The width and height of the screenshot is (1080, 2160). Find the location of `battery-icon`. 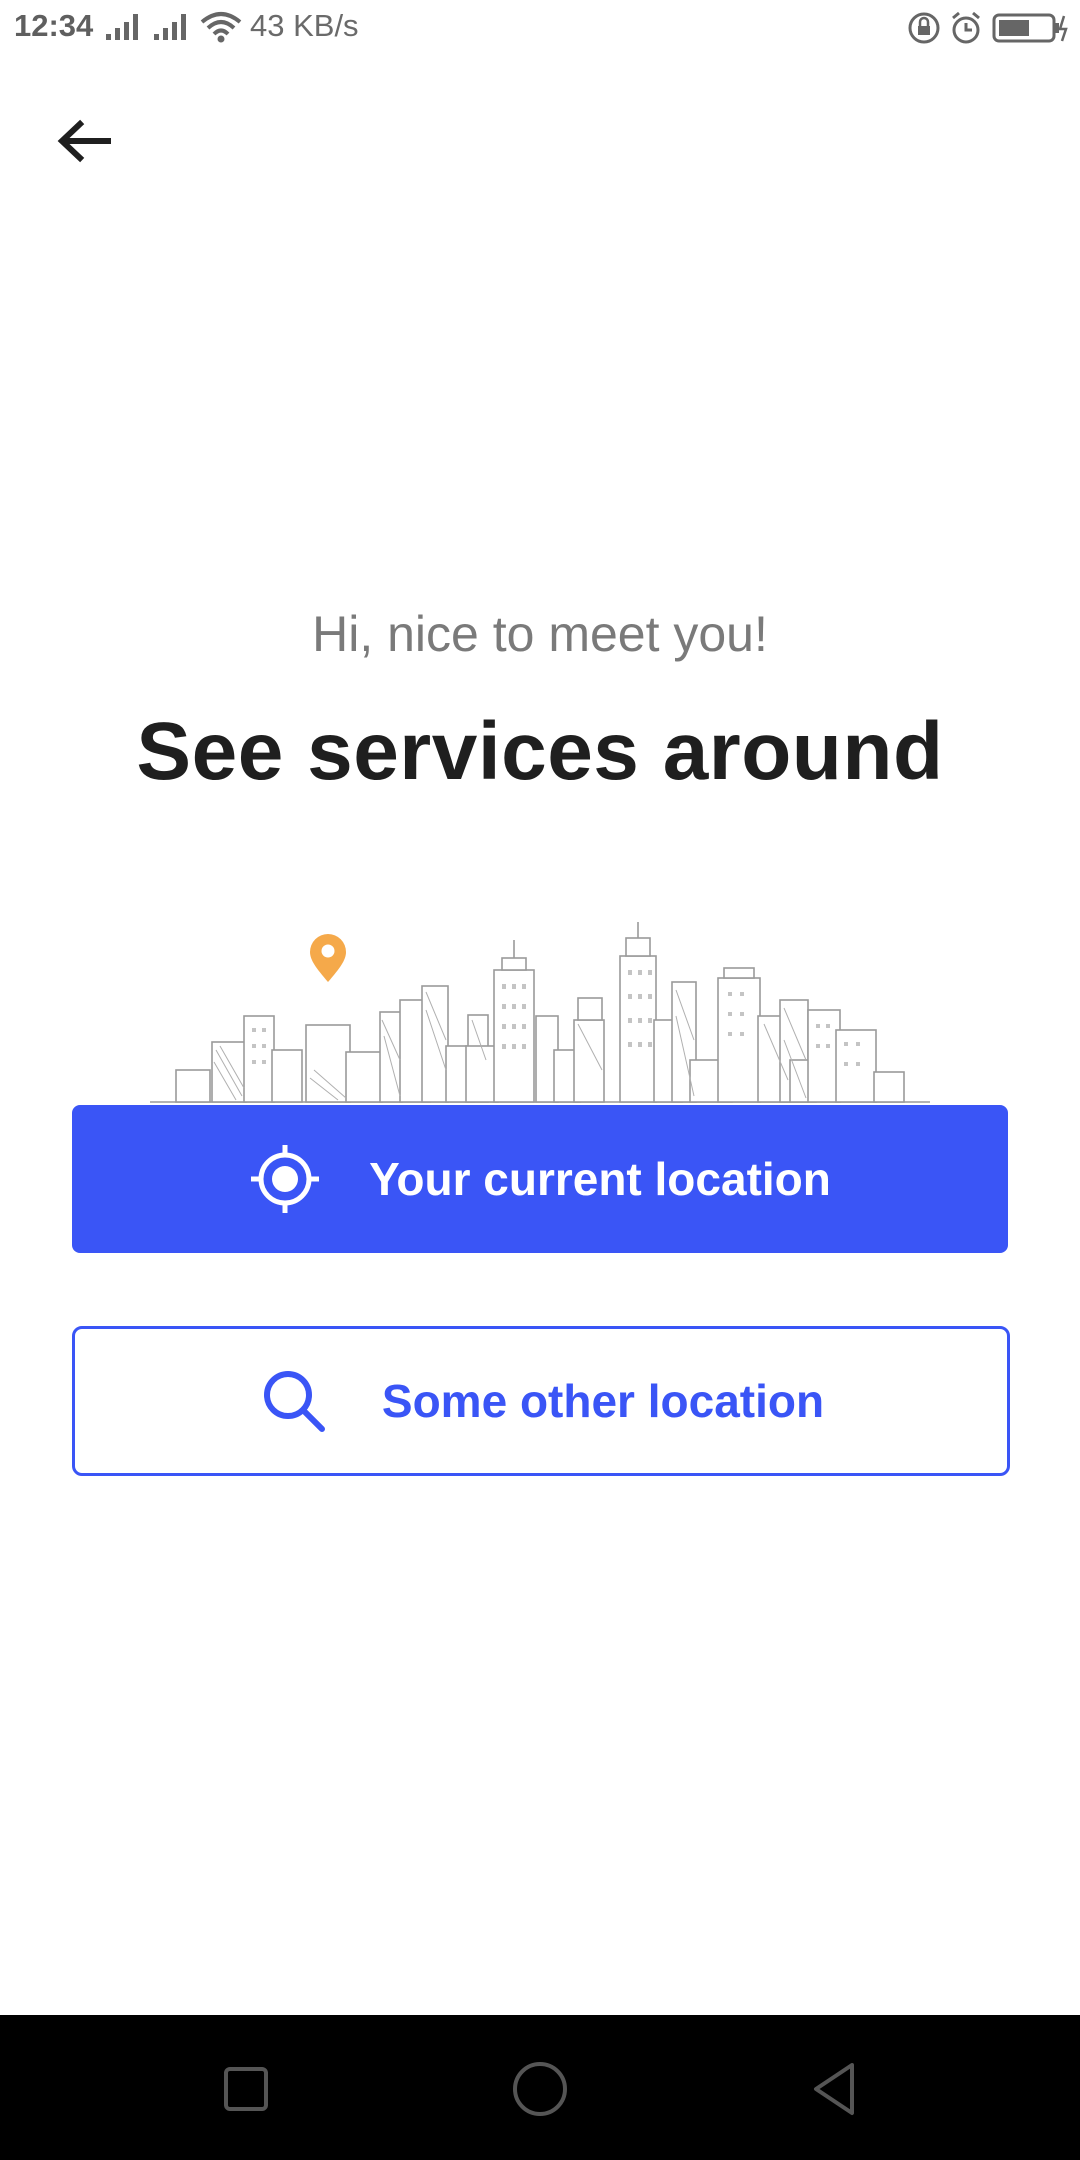

battery-icon is located at coordinates (1030, 28).